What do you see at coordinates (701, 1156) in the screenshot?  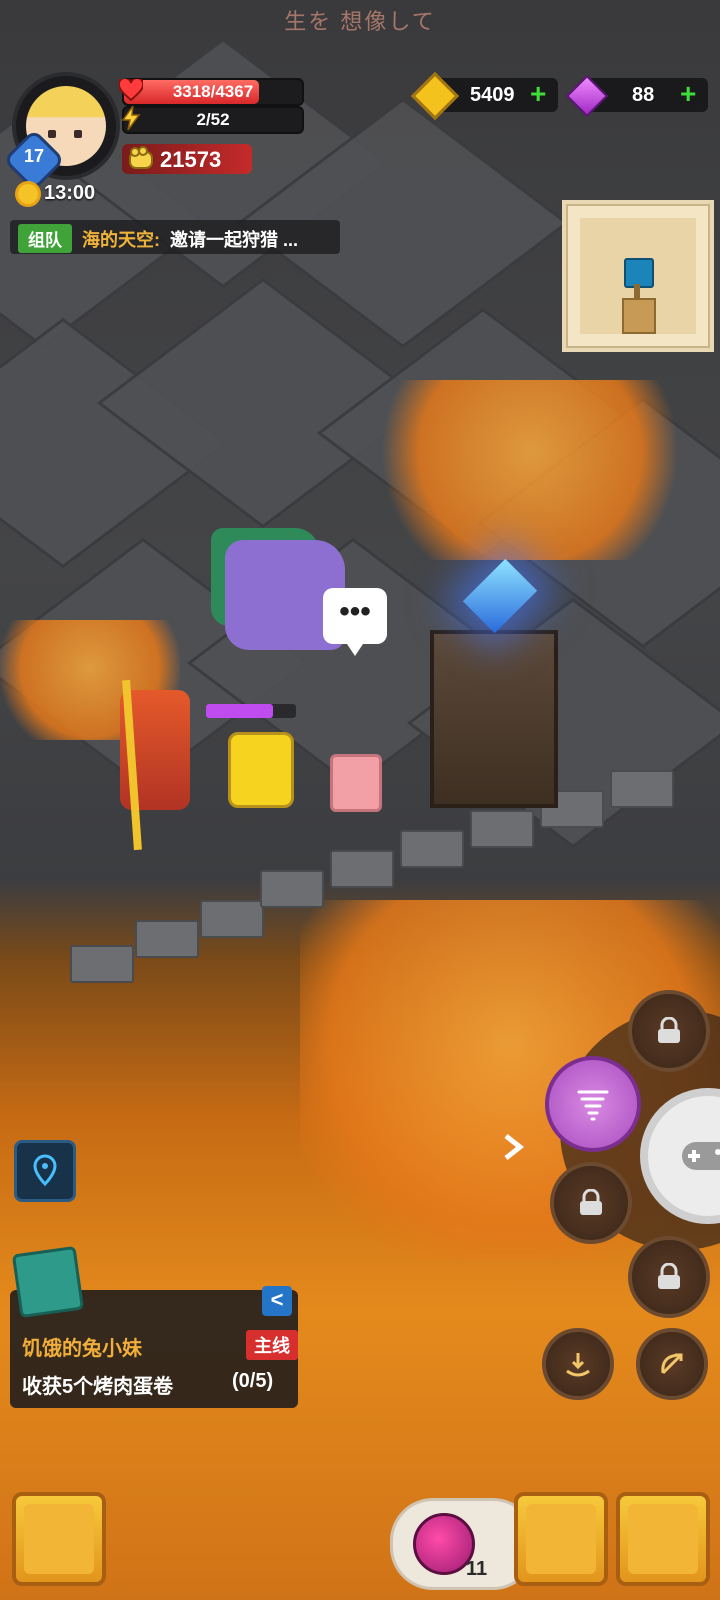 I see `gamepad-icon` at bounding box center [701, 1156].